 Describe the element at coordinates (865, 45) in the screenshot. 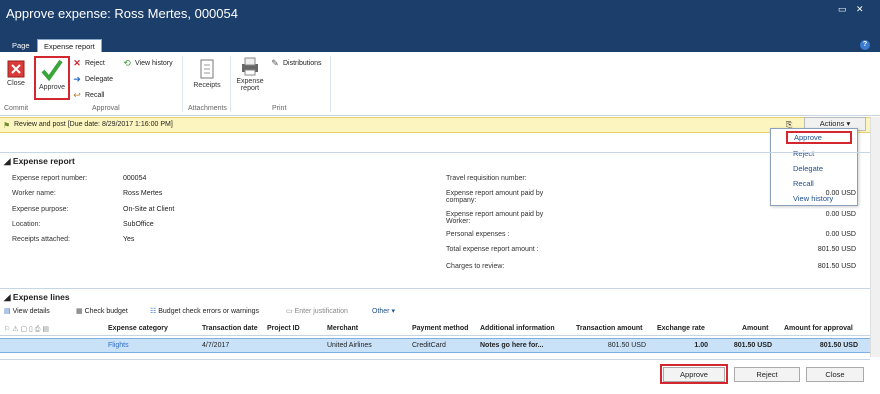

I see `help-icon: ?` at that location.